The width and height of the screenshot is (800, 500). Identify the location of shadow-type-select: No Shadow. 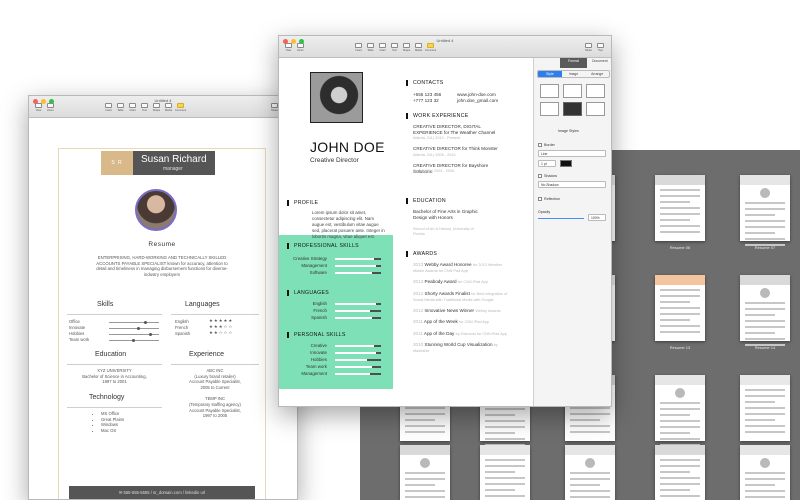
(572, 184).